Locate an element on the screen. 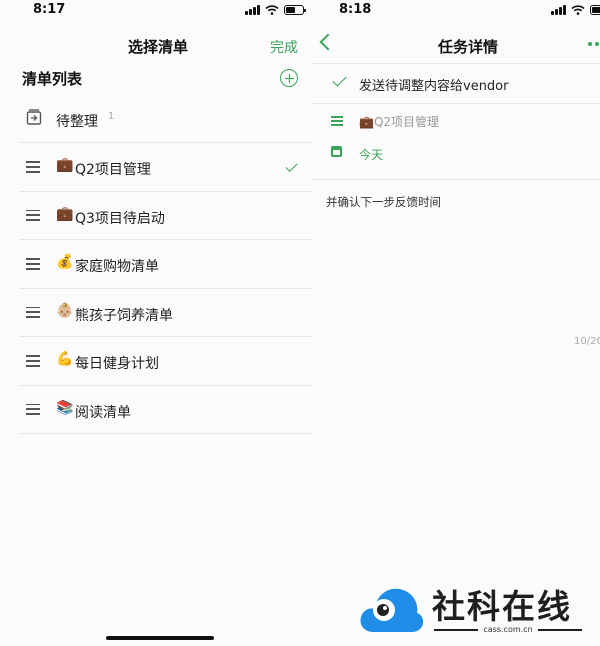  status-bar: 8:18 is located at coordinates (456, 11).